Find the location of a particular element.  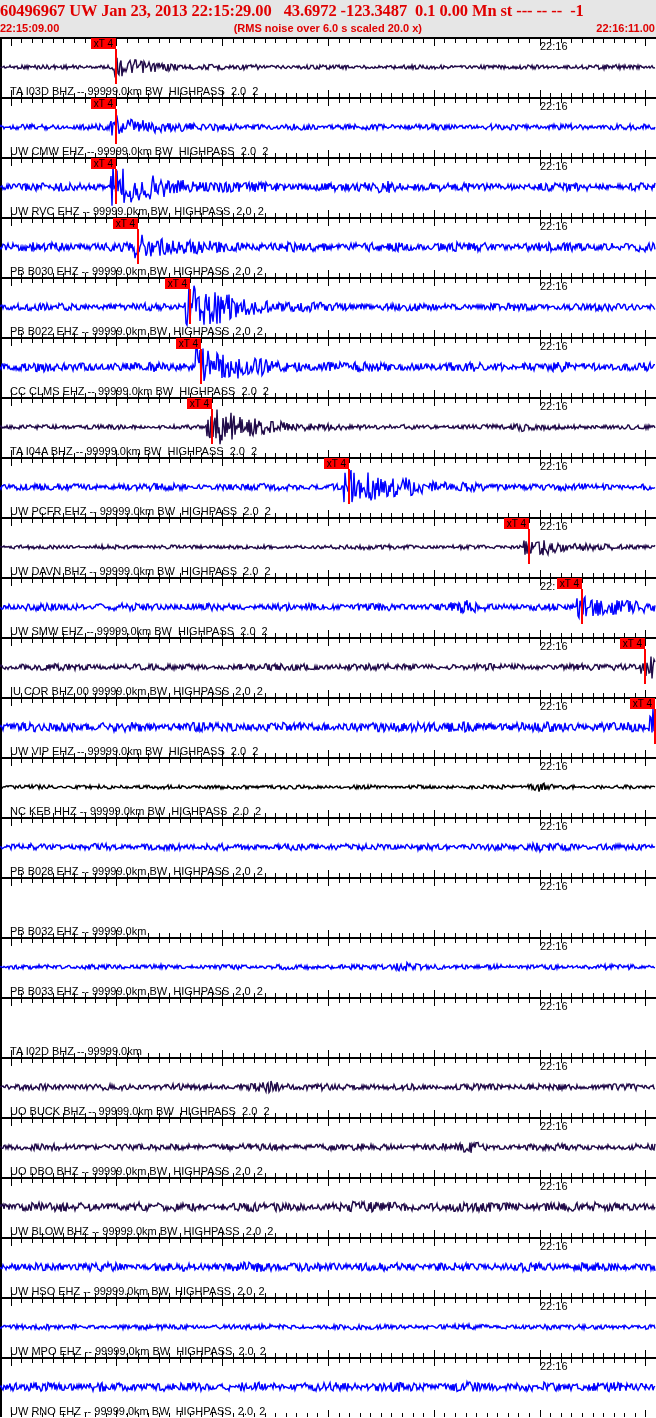

event-title: 60496967 UW Jan 23, 2013 22:15:29.00 43.6972 -123.3487 0.1 0.00 Mn st --- -- -- -1 is located at coordinates (292, 10).